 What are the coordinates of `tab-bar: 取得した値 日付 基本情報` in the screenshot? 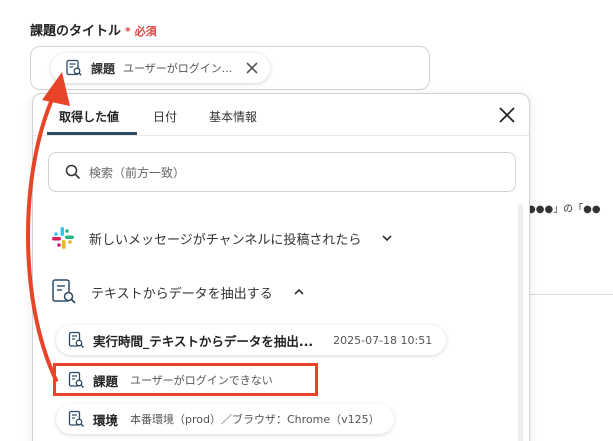 It's located at (281, 115).